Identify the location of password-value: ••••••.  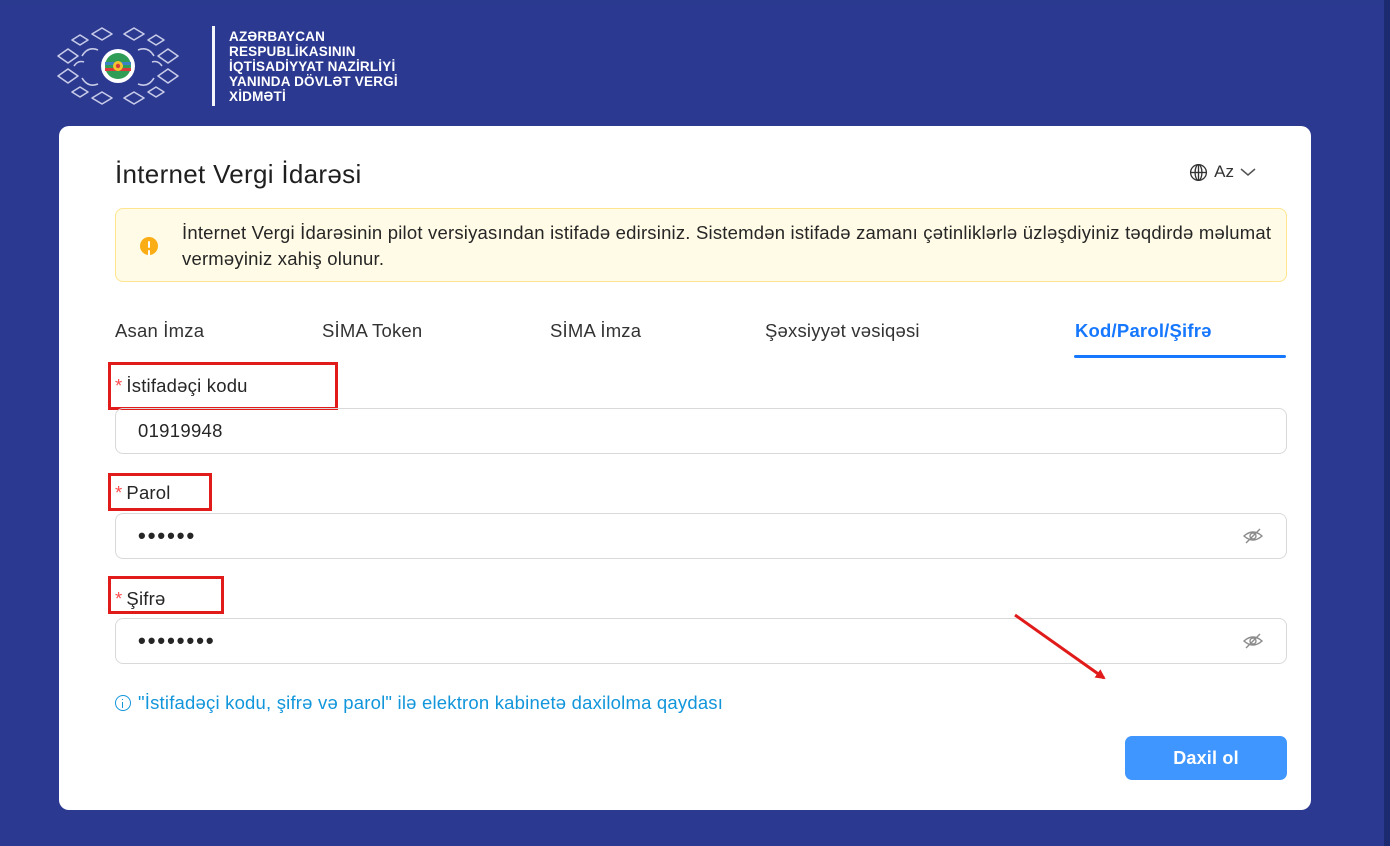
(167, 535).